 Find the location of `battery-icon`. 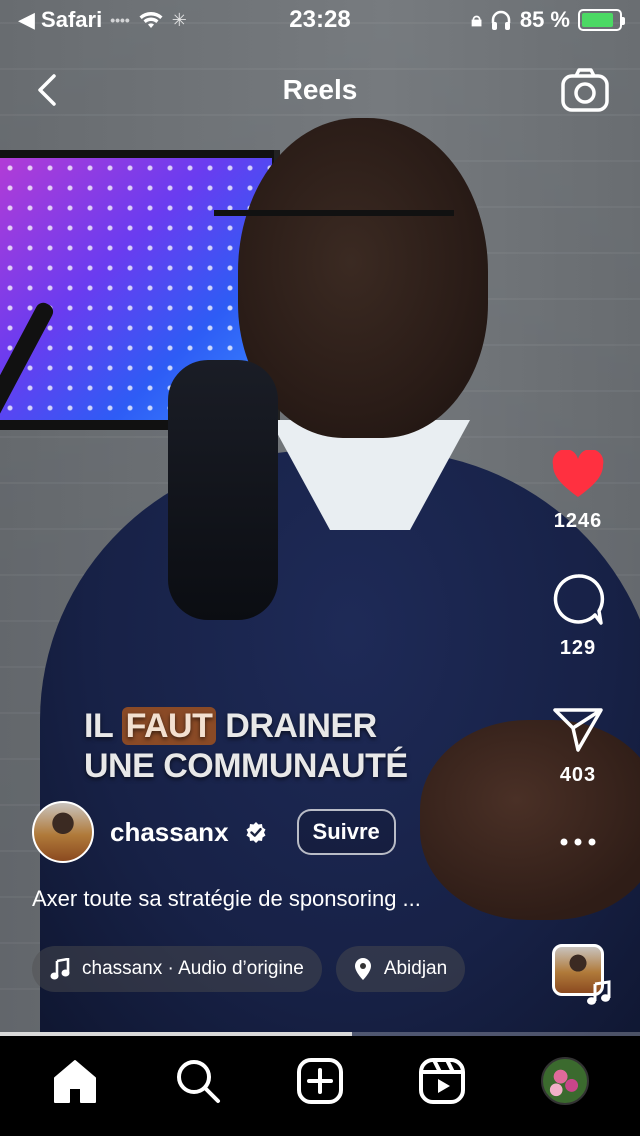

battery-icon is located at coordinates (601, 20).